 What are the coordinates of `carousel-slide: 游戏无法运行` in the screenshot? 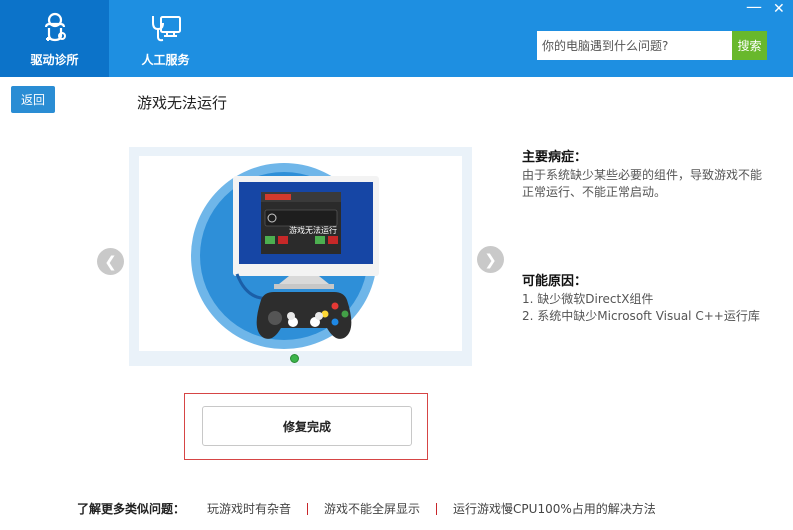 It's located at (300, 253).